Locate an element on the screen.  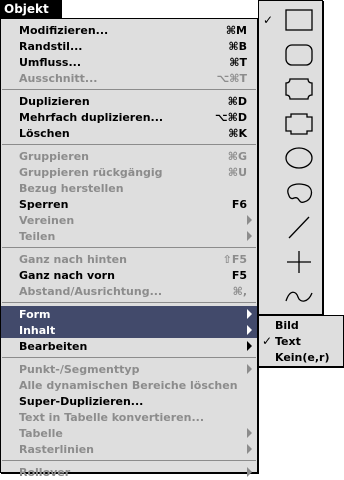
menu-item-label: Tabelle is located at coordinates (41, 433).